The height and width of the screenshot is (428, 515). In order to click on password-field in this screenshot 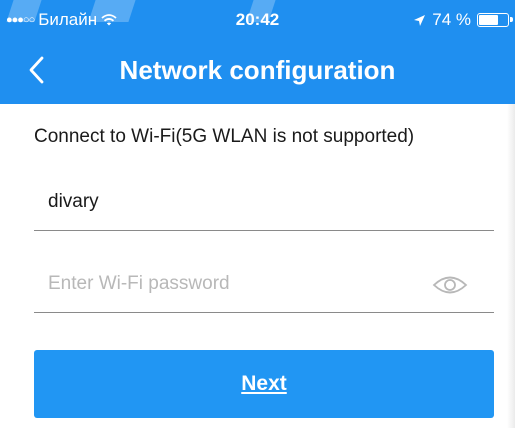, I will do `click(264, 287)`.